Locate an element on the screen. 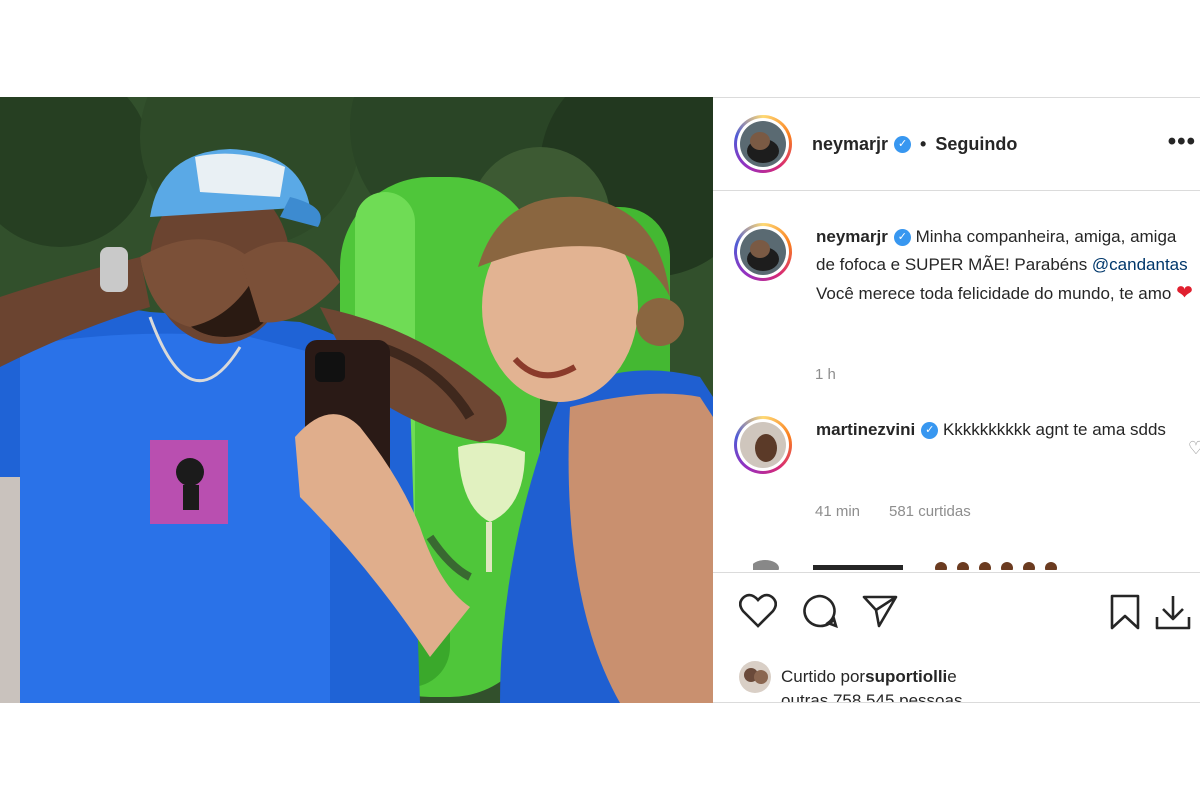  caption-time: 1 h is located at coordinates (825, 374).